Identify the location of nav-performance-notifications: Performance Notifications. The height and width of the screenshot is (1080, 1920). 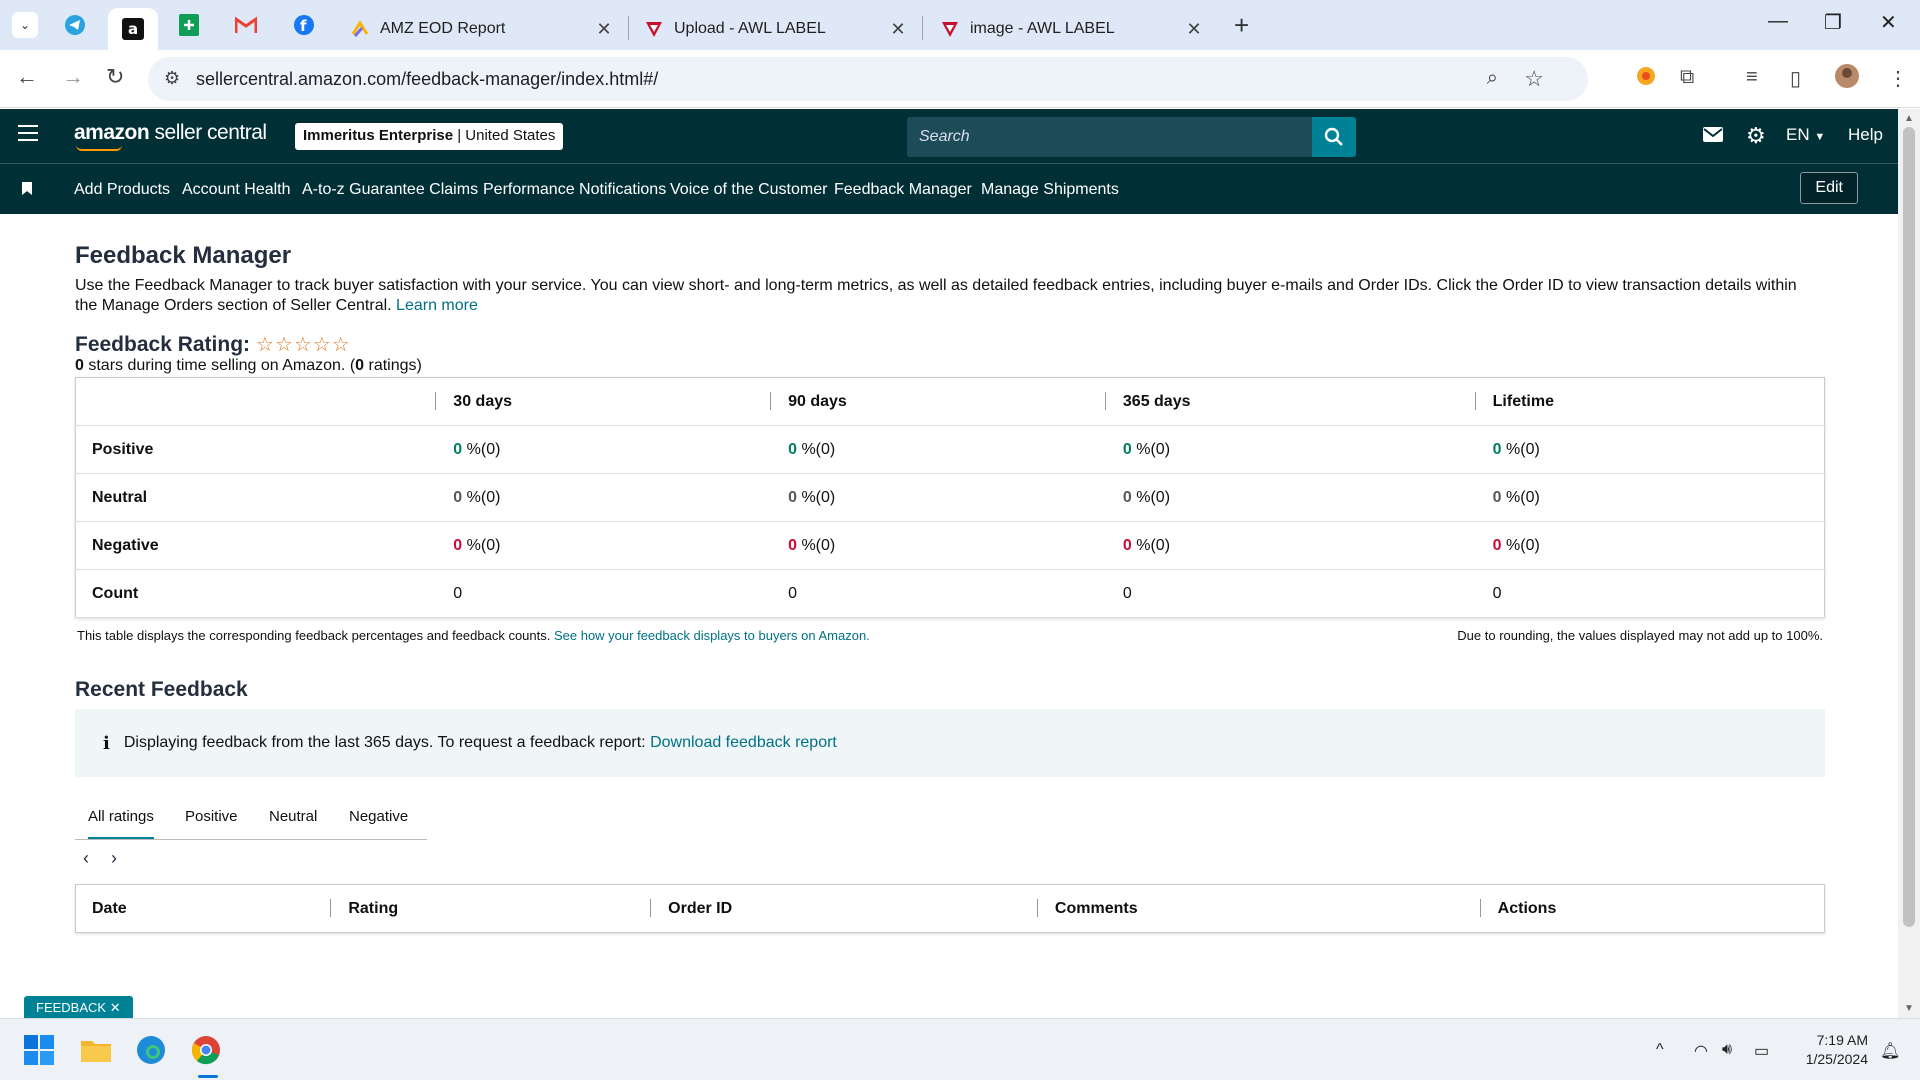
(574, 190).